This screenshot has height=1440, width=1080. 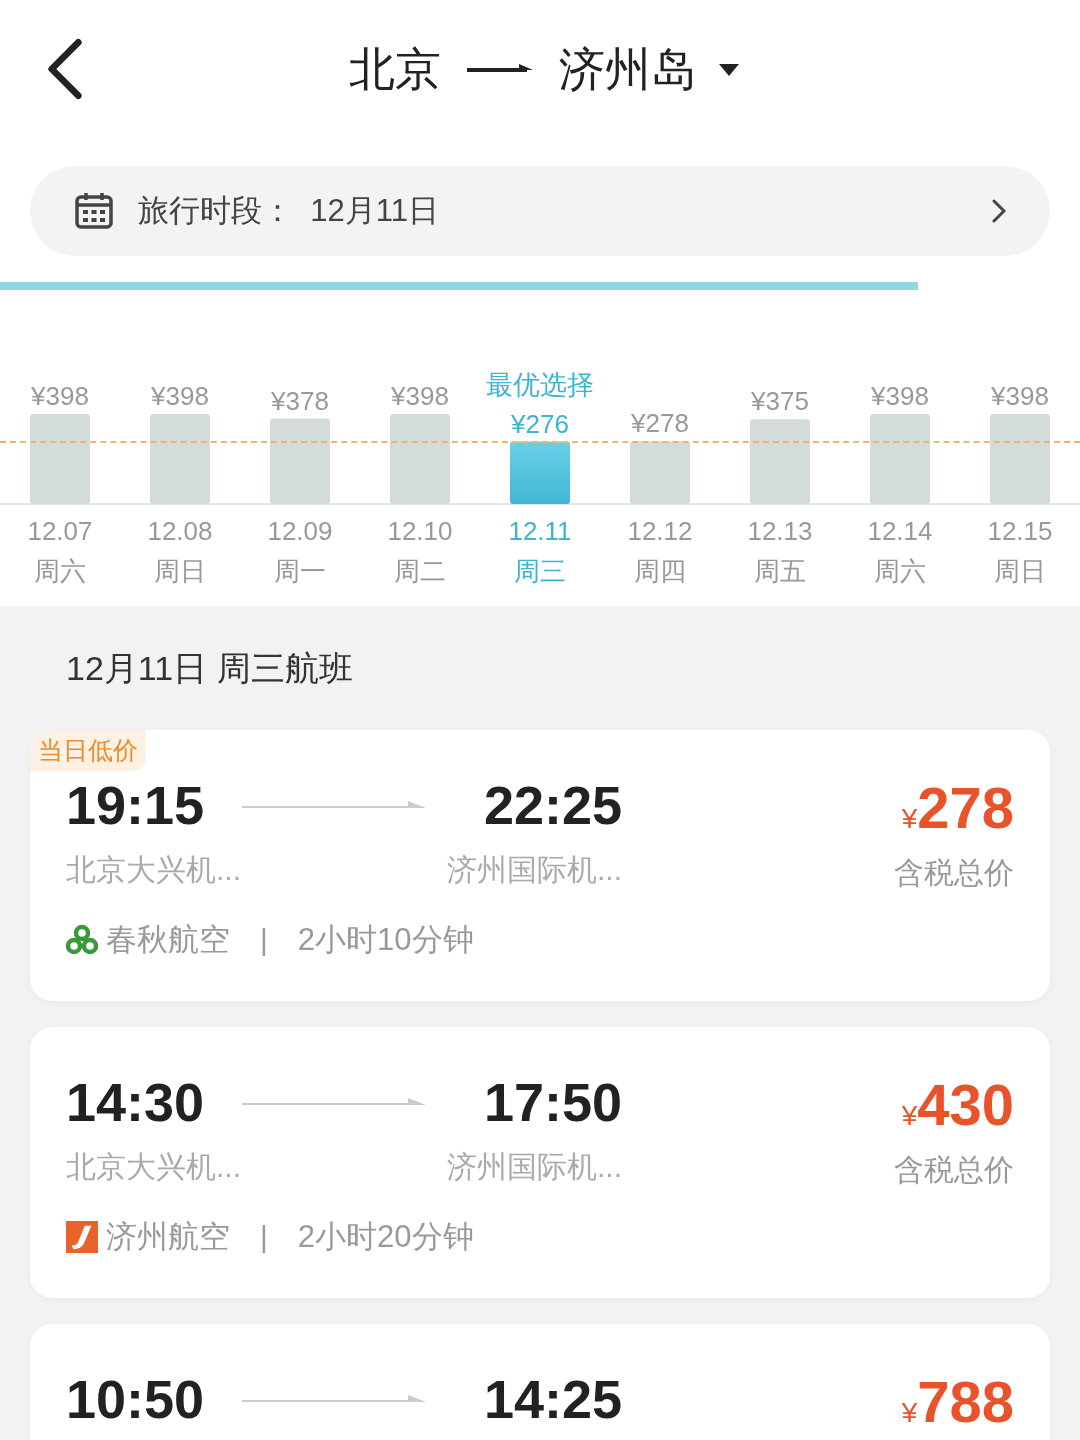 I want to click on date-label: 12.08, so click(x=180, y=531).